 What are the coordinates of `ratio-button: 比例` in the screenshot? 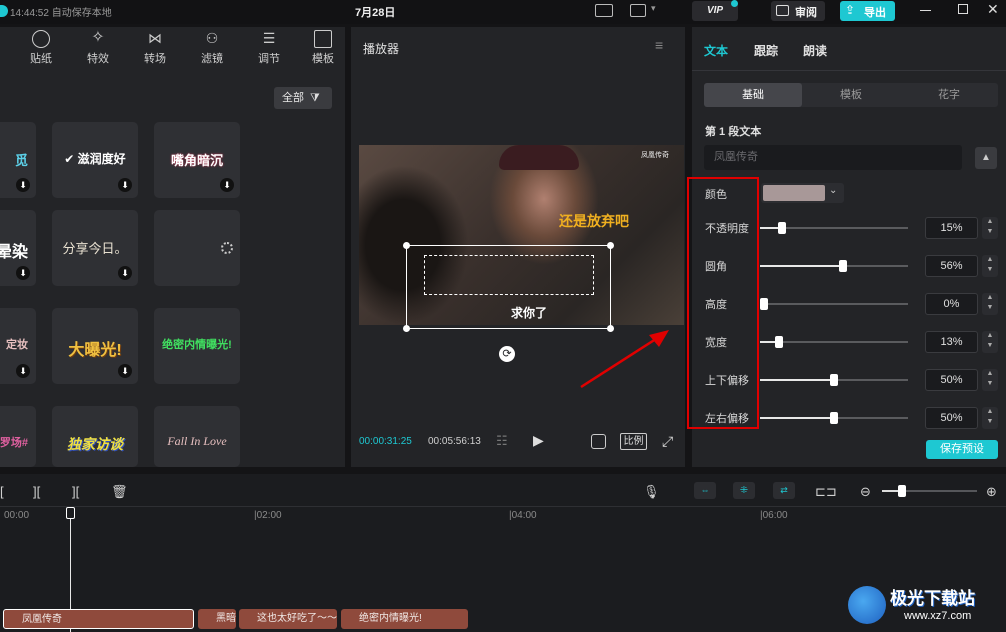 It's located at (633, 441).